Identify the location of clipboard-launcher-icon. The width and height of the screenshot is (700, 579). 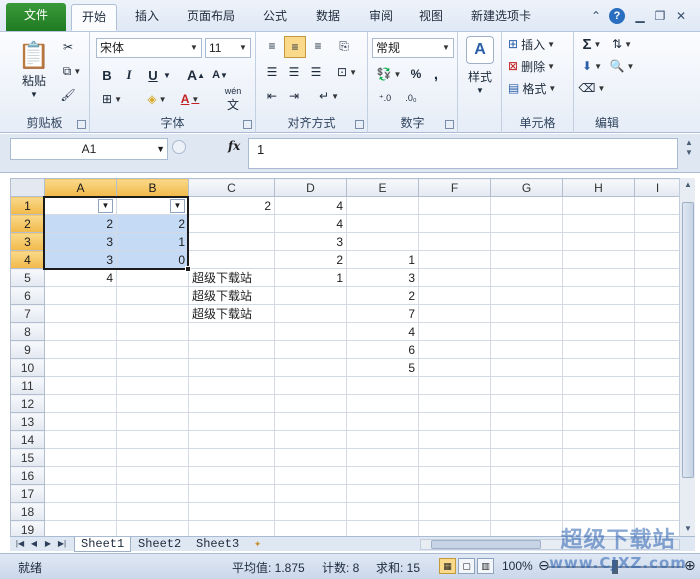
(81, 124).